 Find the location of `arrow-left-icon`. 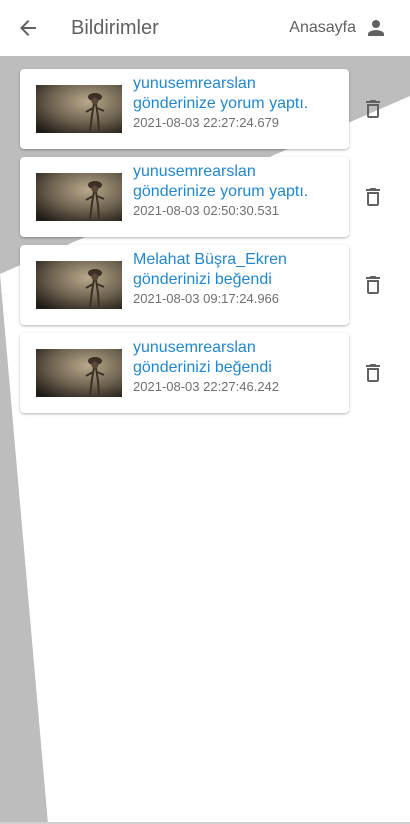

arrow-left-icon is located at coordinates (28, 28).